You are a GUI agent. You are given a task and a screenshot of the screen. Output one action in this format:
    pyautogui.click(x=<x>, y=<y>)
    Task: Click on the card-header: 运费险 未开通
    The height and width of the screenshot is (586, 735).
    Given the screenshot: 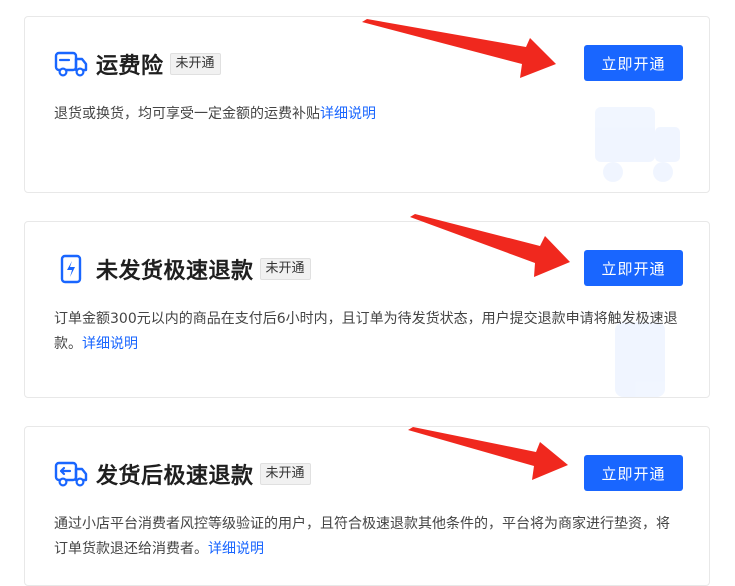 What is the action you would take?
    pyautogui.click(x=137, y=64)
    